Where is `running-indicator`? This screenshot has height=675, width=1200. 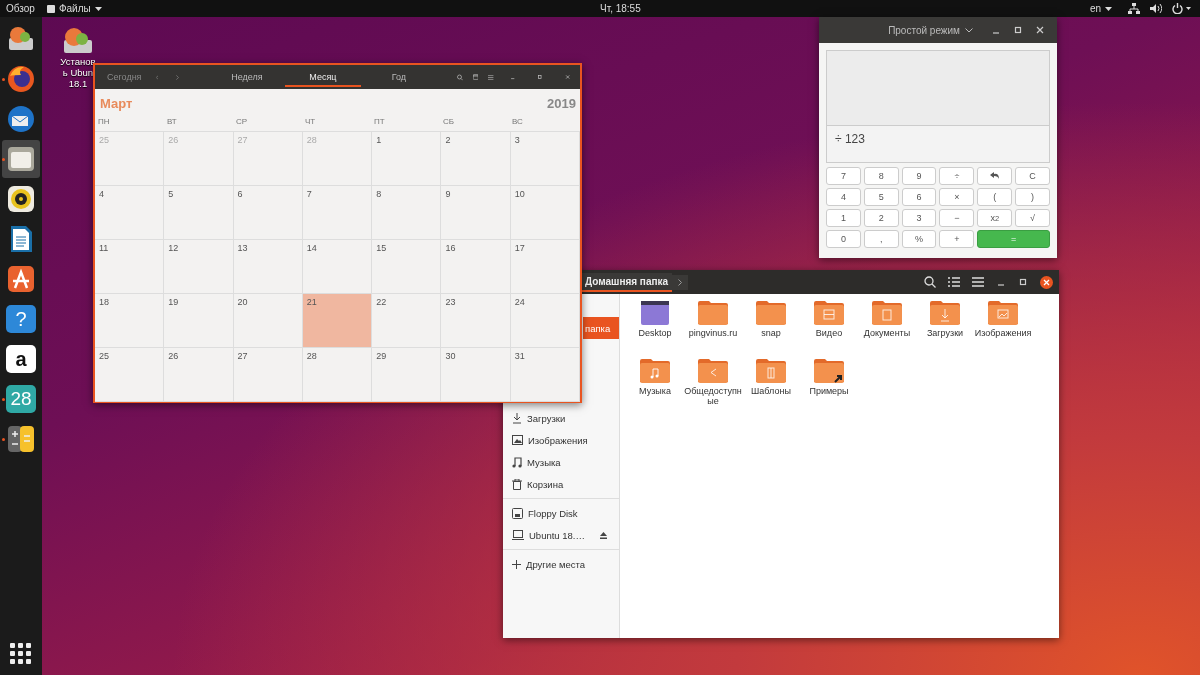
running-indicator is located at coordinates (3, 159).